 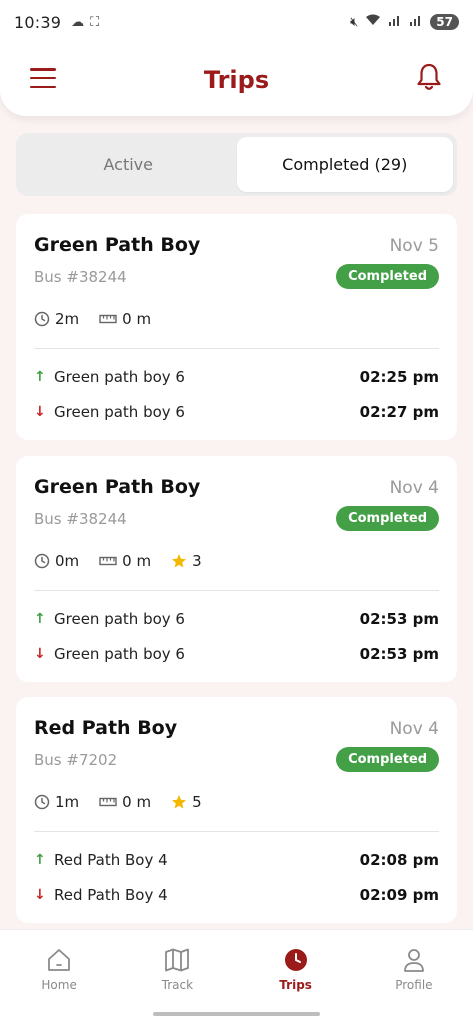 I want to click on drop-time: 02:09 pm, so click(x=399, y=895).